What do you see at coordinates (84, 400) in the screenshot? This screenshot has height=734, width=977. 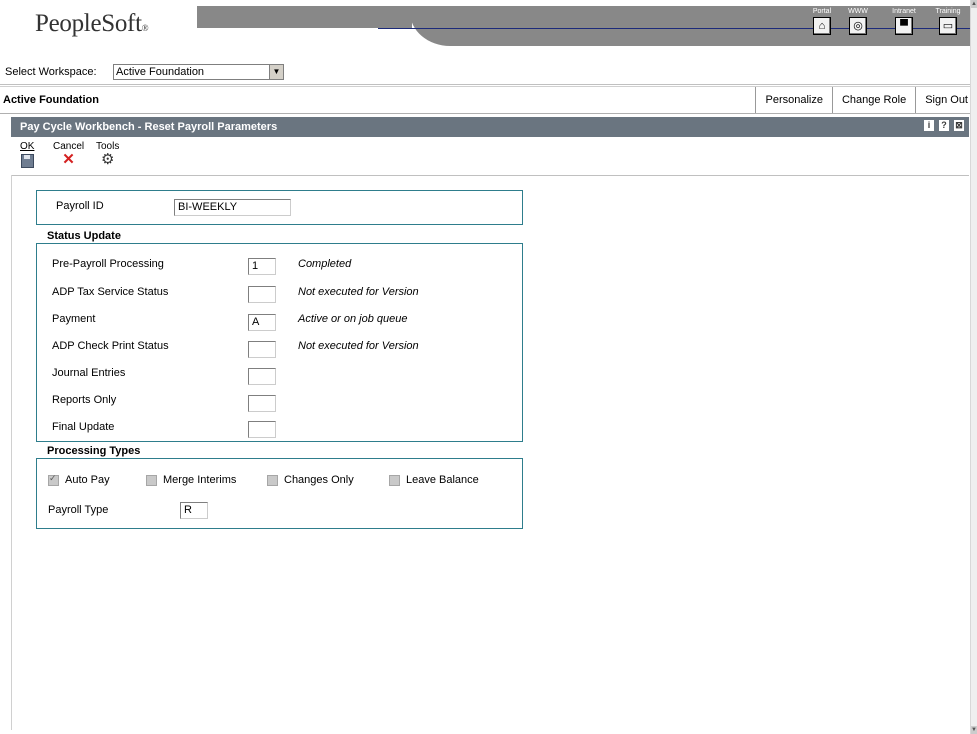 I see `status-label: Reports Only` at bounding box center [84, 400].